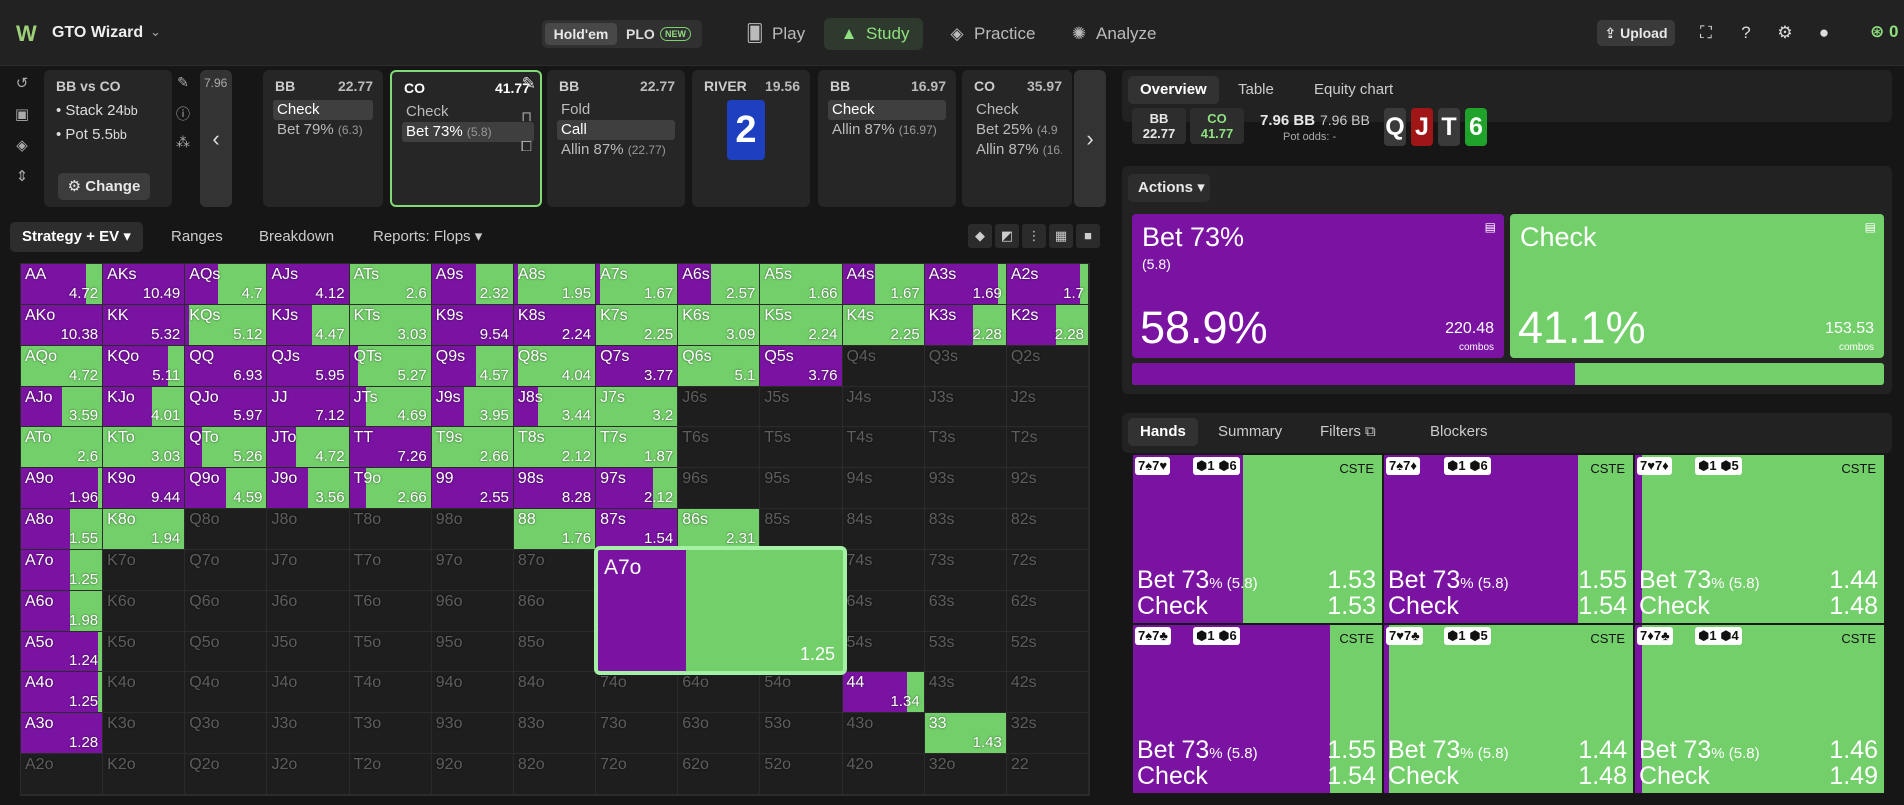  I want to click on game-holdem-button: Hold'em, so click(581, 34).